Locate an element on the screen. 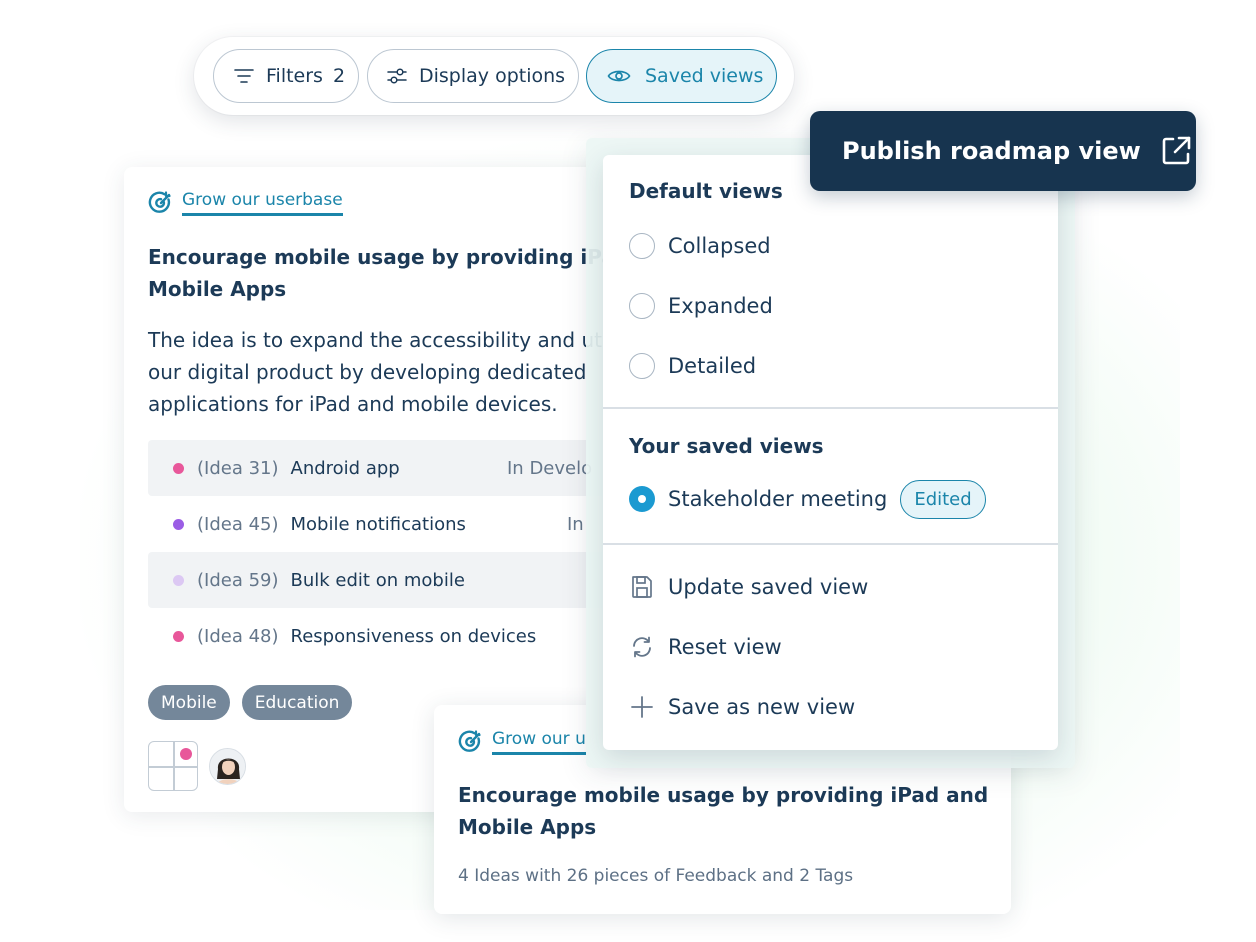  idea-status: In is located at coordinates (575, 524).